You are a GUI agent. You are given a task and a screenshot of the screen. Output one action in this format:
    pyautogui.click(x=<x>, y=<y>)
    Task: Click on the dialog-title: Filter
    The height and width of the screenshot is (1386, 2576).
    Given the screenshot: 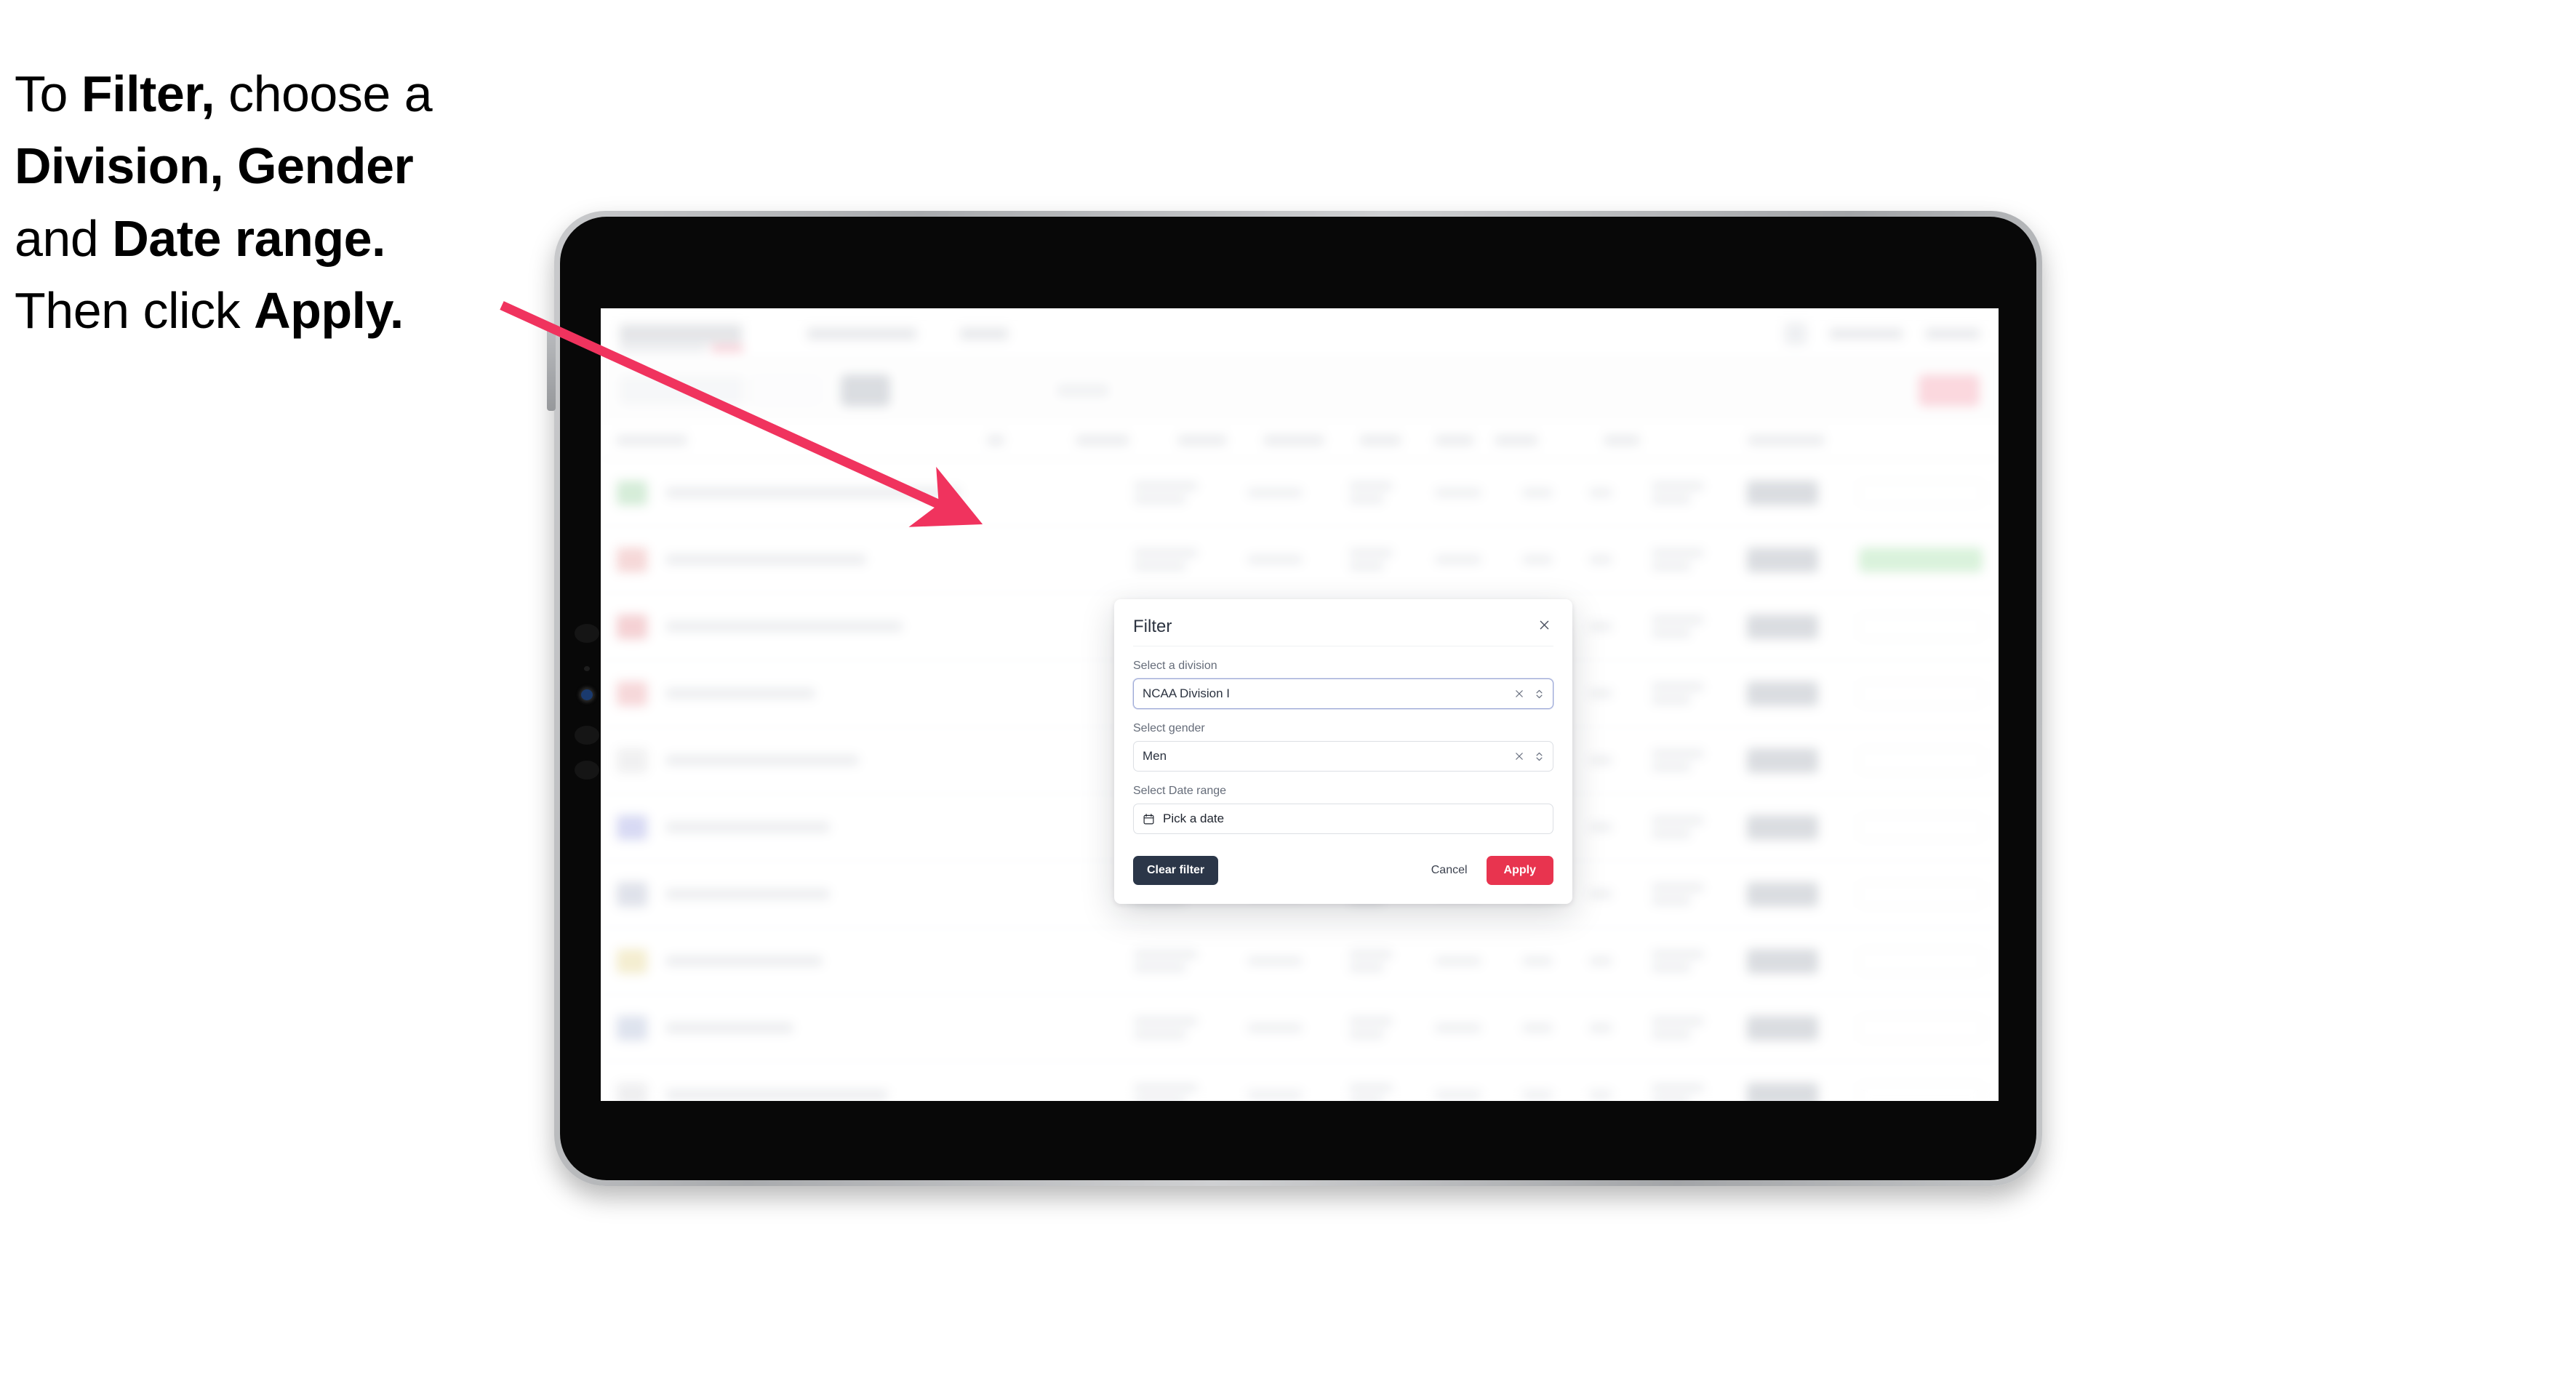 What is the action you would take?
    pyautogui.click(x=1152, y=626)
    